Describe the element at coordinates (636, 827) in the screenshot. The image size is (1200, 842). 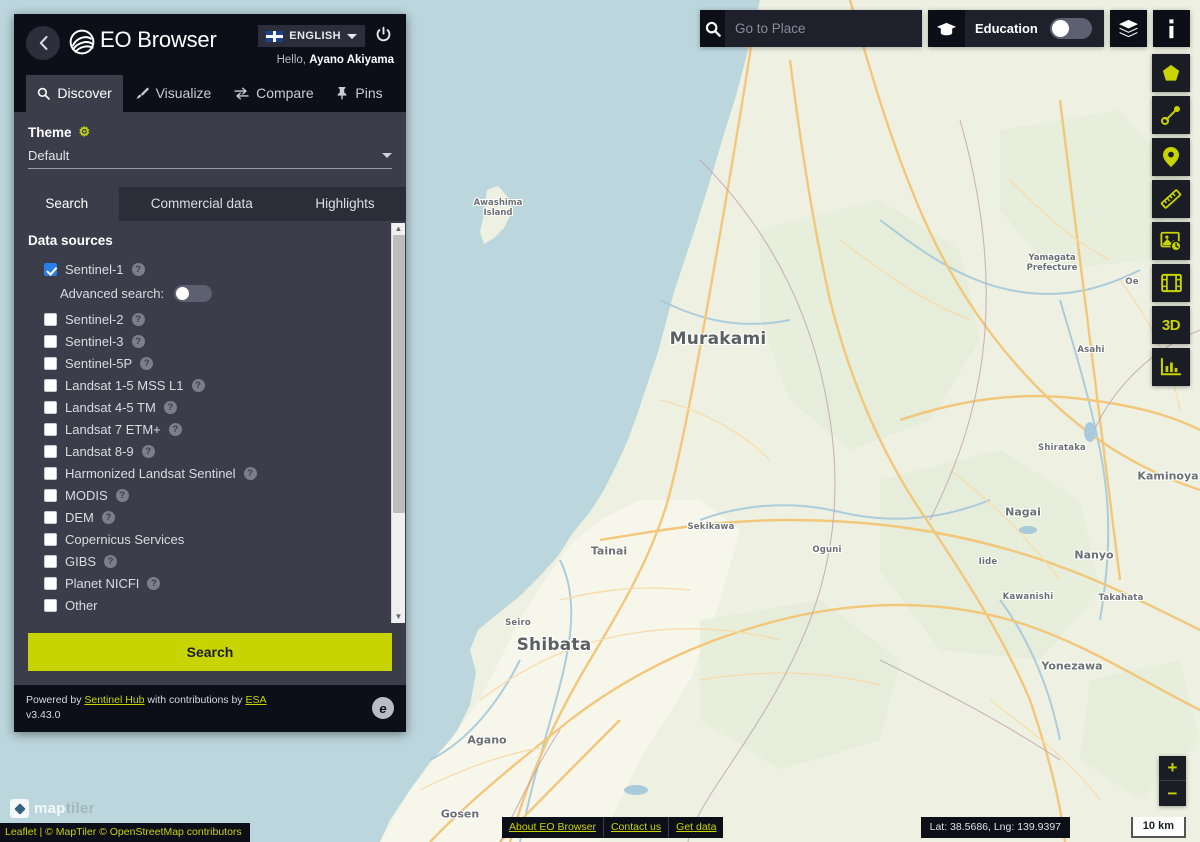
I see `bottom-link-contact-us: Contact us` at that location.